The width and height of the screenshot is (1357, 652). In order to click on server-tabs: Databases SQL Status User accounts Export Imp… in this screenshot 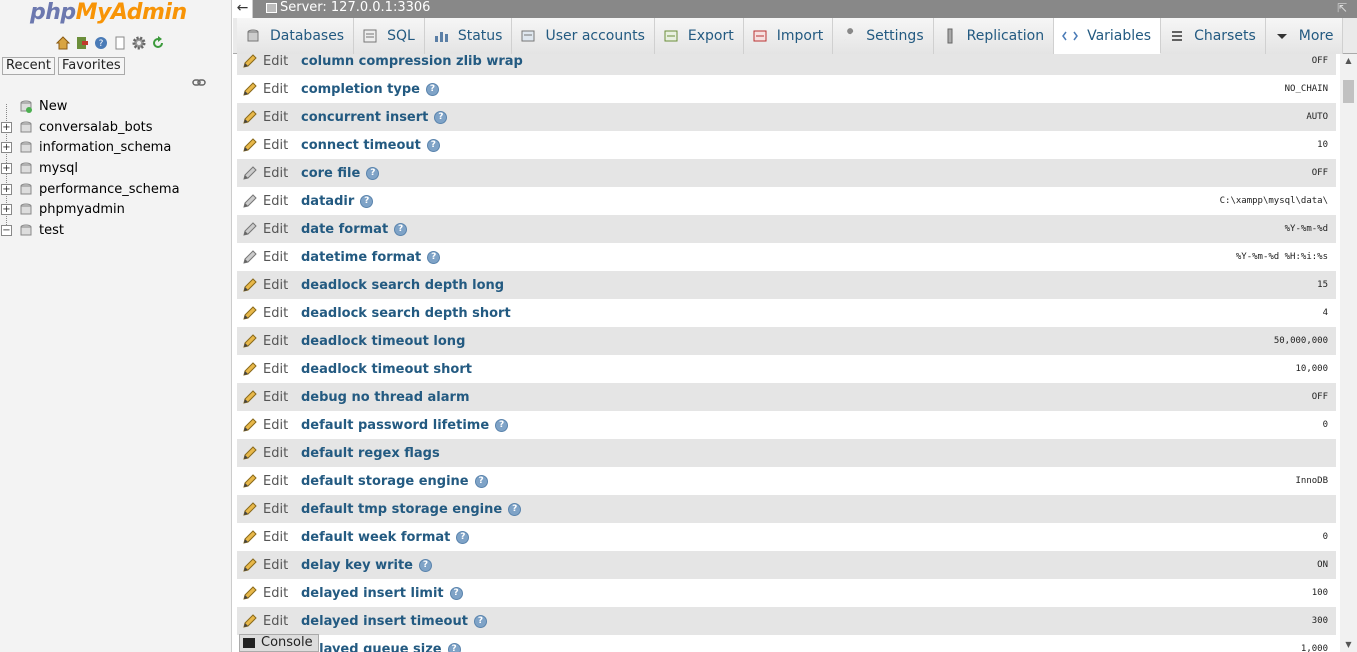, I will do `click(795, 36)`.